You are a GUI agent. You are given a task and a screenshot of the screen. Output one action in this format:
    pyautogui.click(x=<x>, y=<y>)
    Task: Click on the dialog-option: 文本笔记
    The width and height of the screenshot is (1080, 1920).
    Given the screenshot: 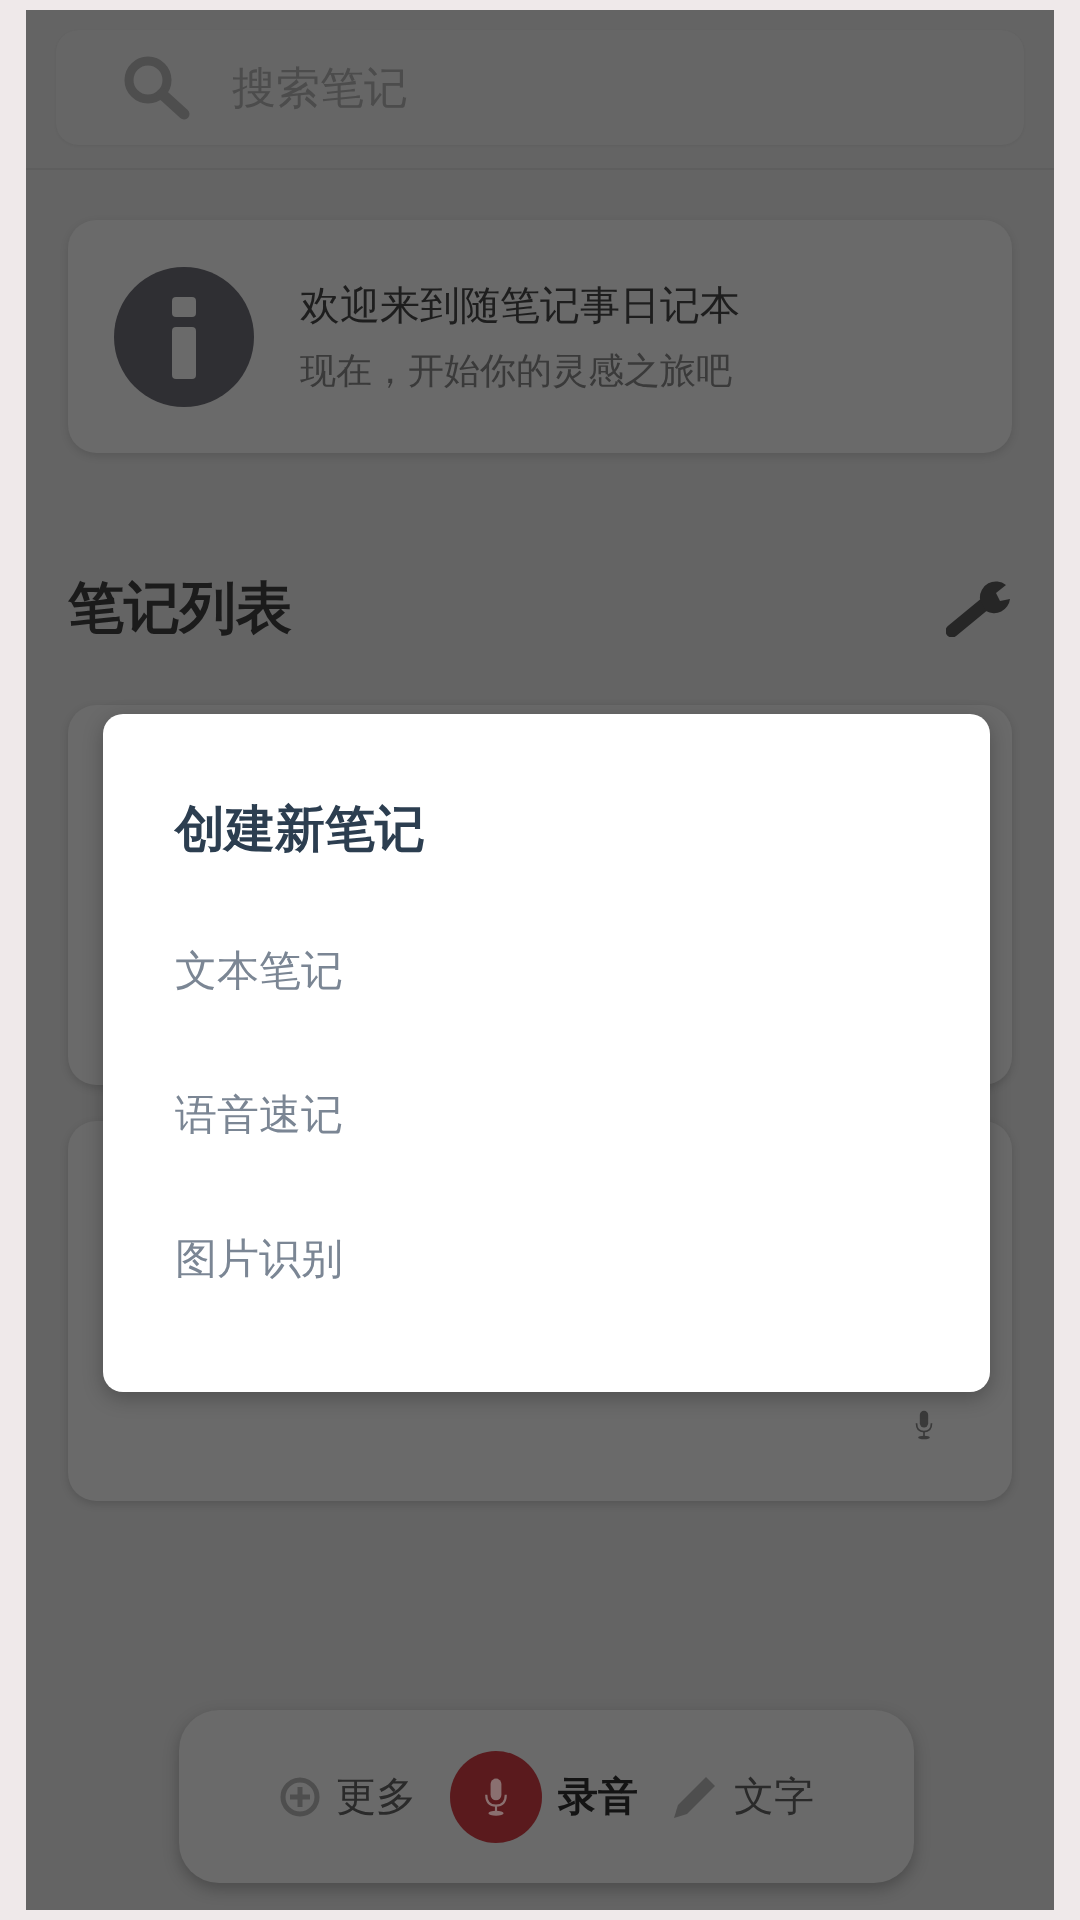 What is the action you would take?
    pyautogui.click(x=259, y=971)
    